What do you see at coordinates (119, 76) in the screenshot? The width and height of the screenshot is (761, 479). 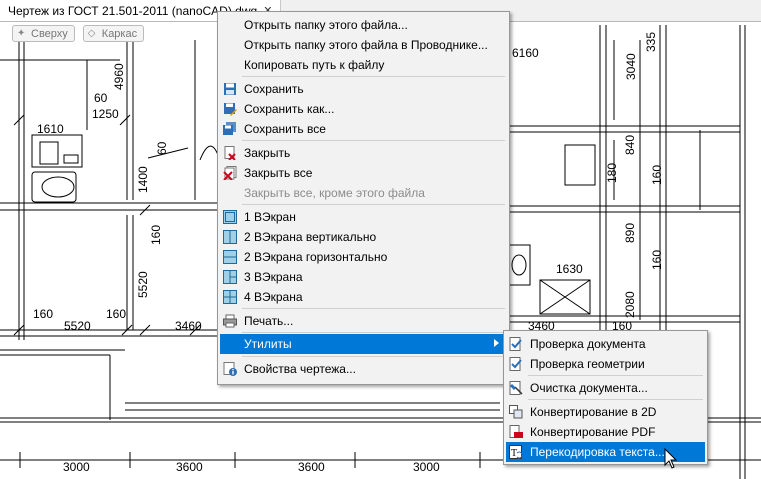 I see `dimension-label: 4960` at bounding box center [119, 76].